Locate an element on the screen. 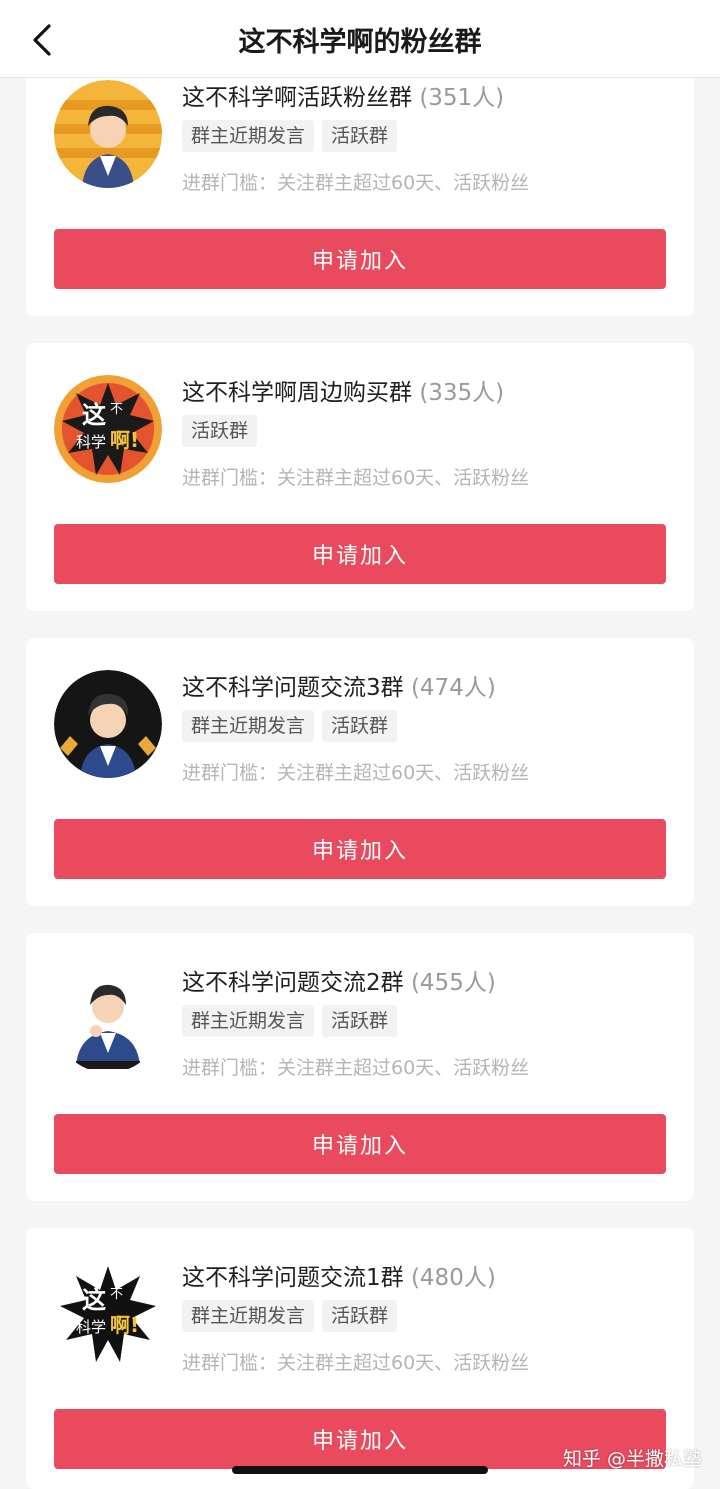 This screenshot has height=1489, width=720. member-count: (351人) is located at coordinates (462, 98).